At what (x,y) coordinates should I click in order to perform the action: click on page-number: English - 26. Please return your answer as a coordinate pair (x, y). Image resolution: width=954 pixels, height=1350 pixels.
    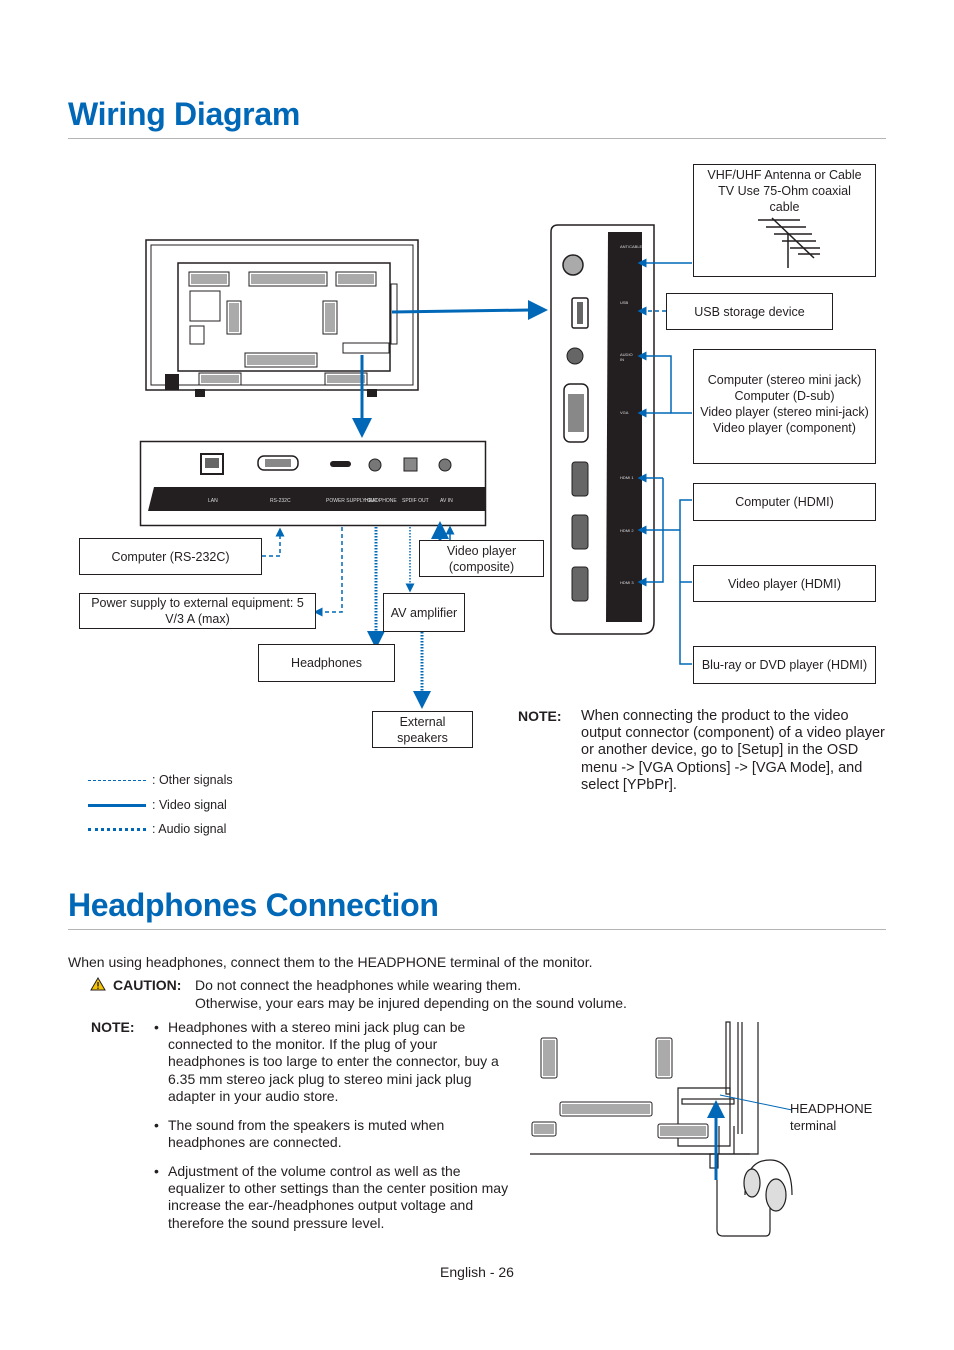
    Looking at the image, I should click on (477, 1272).